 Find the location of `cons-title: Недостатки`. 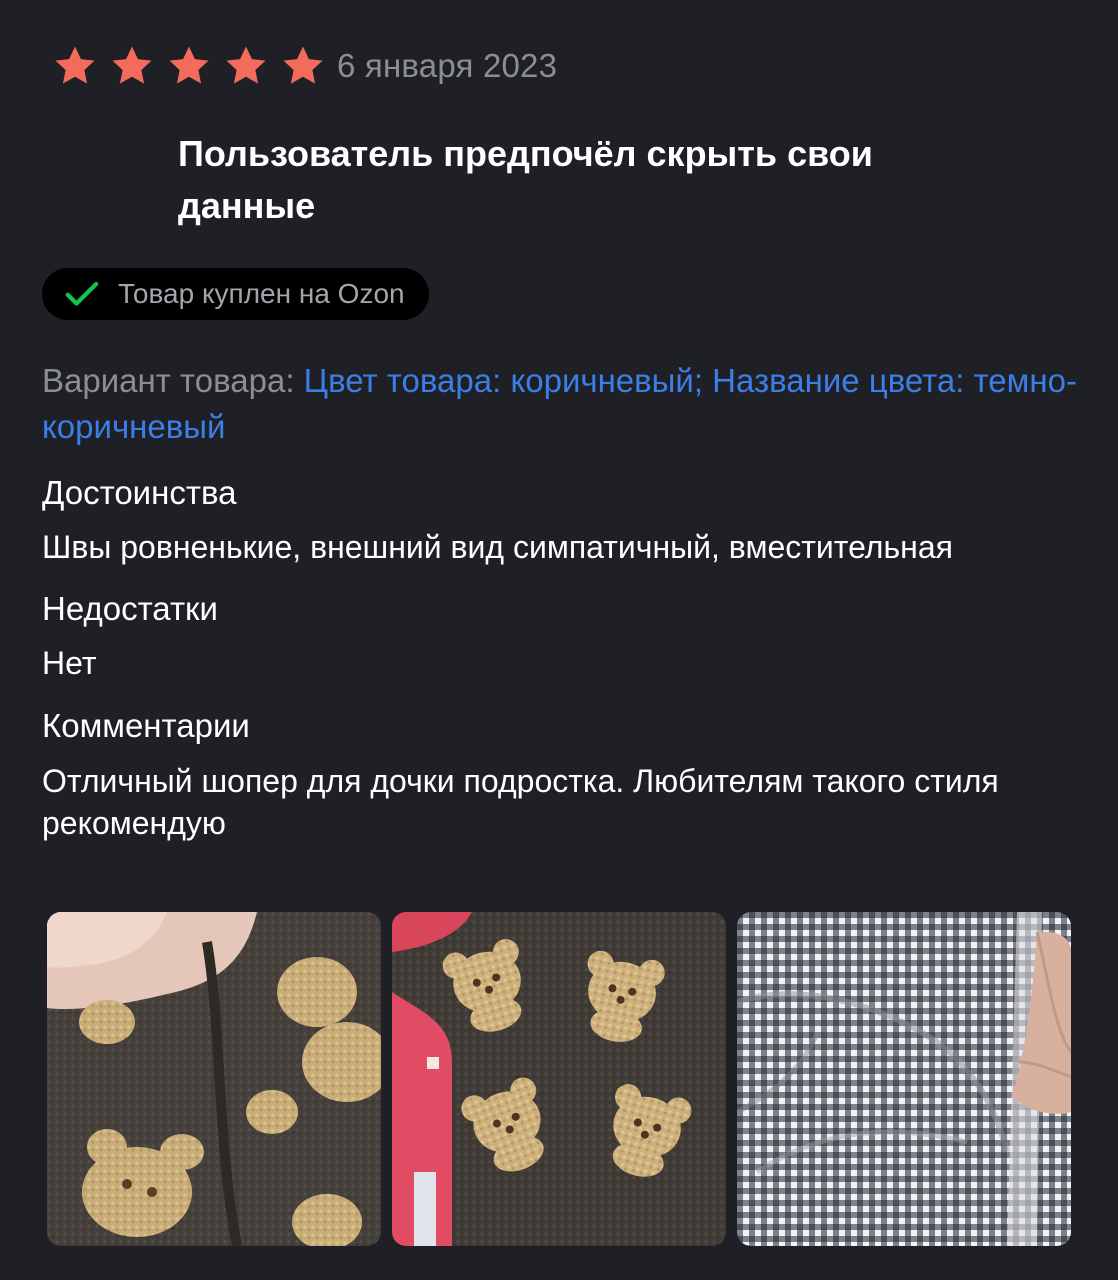

cons-title: Недостатки is located at coordinates (130, 608).